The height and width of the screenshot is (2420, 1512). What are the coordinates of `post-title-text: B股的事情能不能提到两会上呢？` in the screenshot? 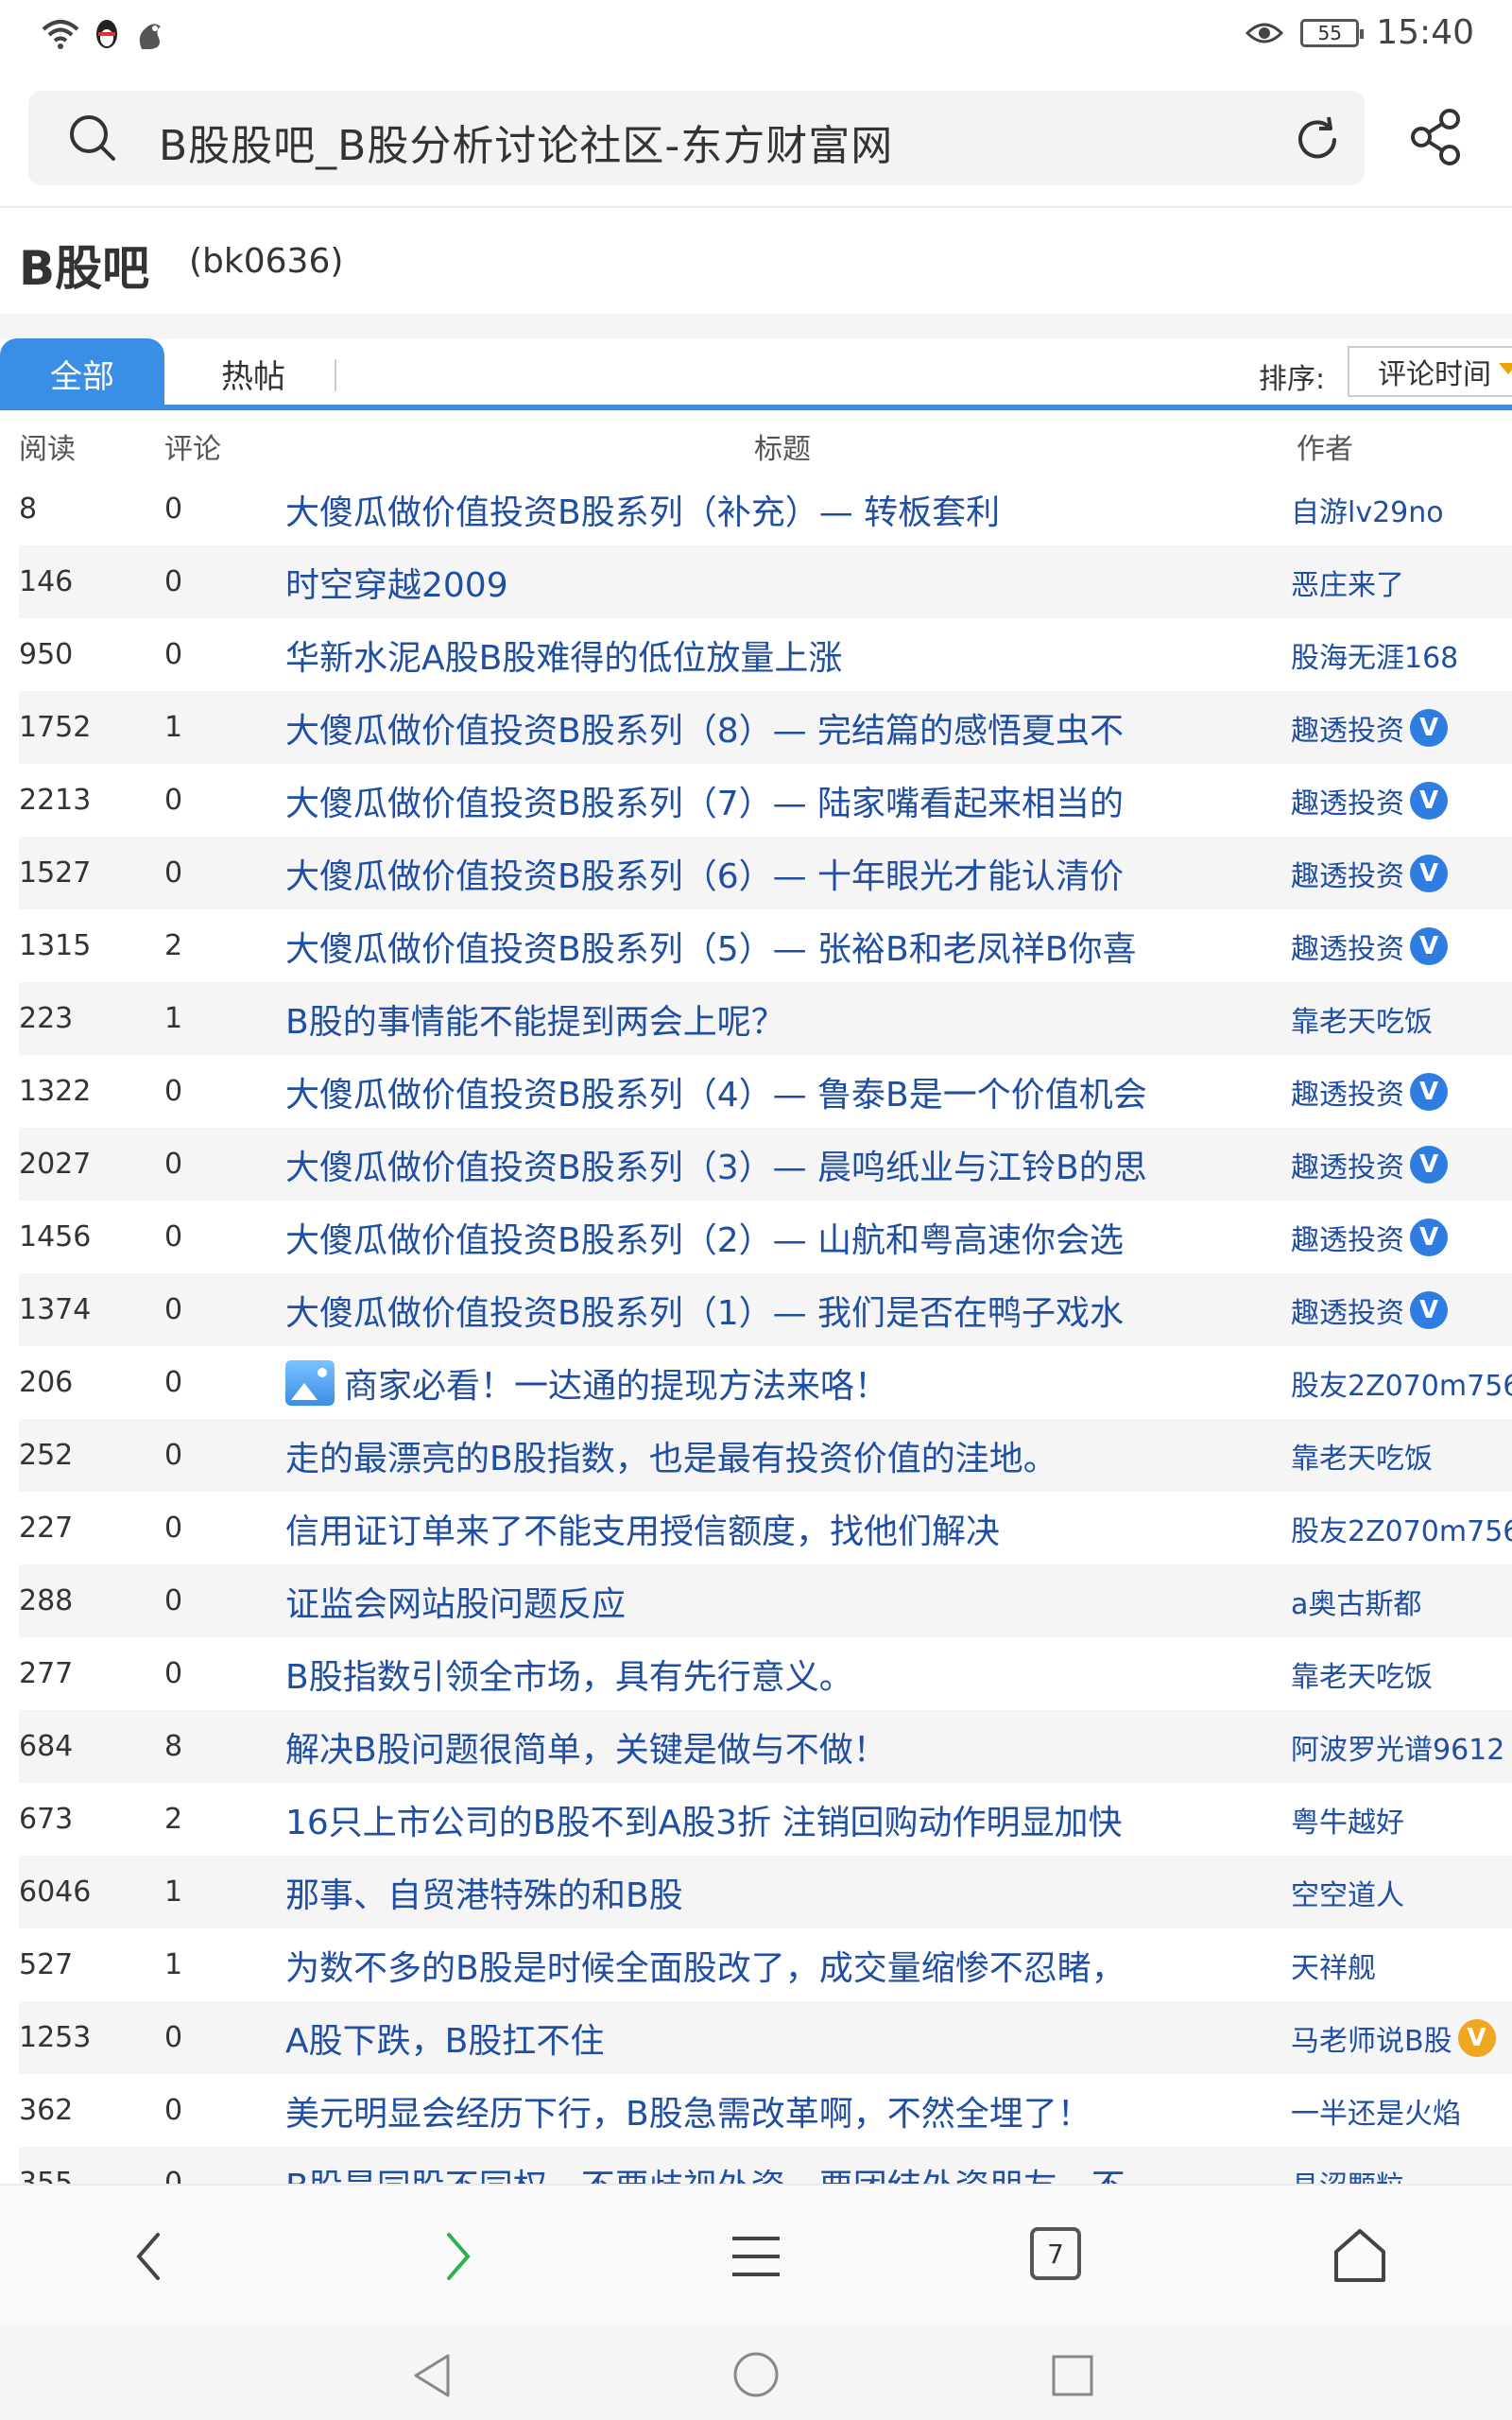 It's located at (535, 1019).